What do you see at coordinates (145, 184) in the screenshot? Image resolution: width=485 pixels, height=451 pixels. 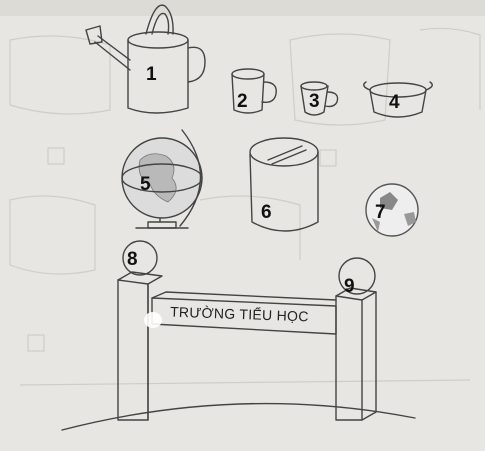 I see `label-5: 5` at bounding box center [145, 184].